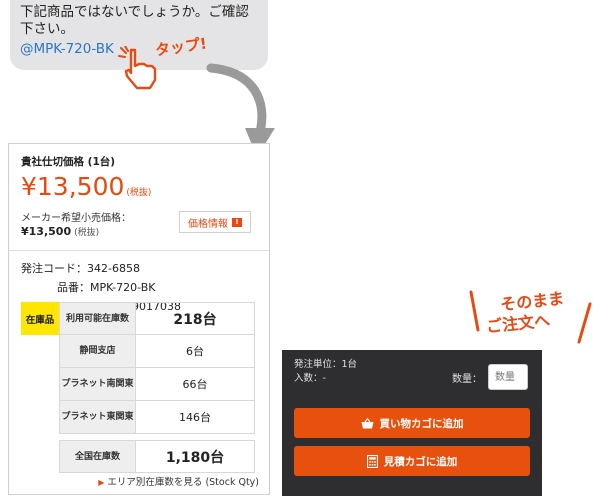  Describe the element at coordinates (195, 351) in the screenshot. I see `stock-value: 6台` at that location.